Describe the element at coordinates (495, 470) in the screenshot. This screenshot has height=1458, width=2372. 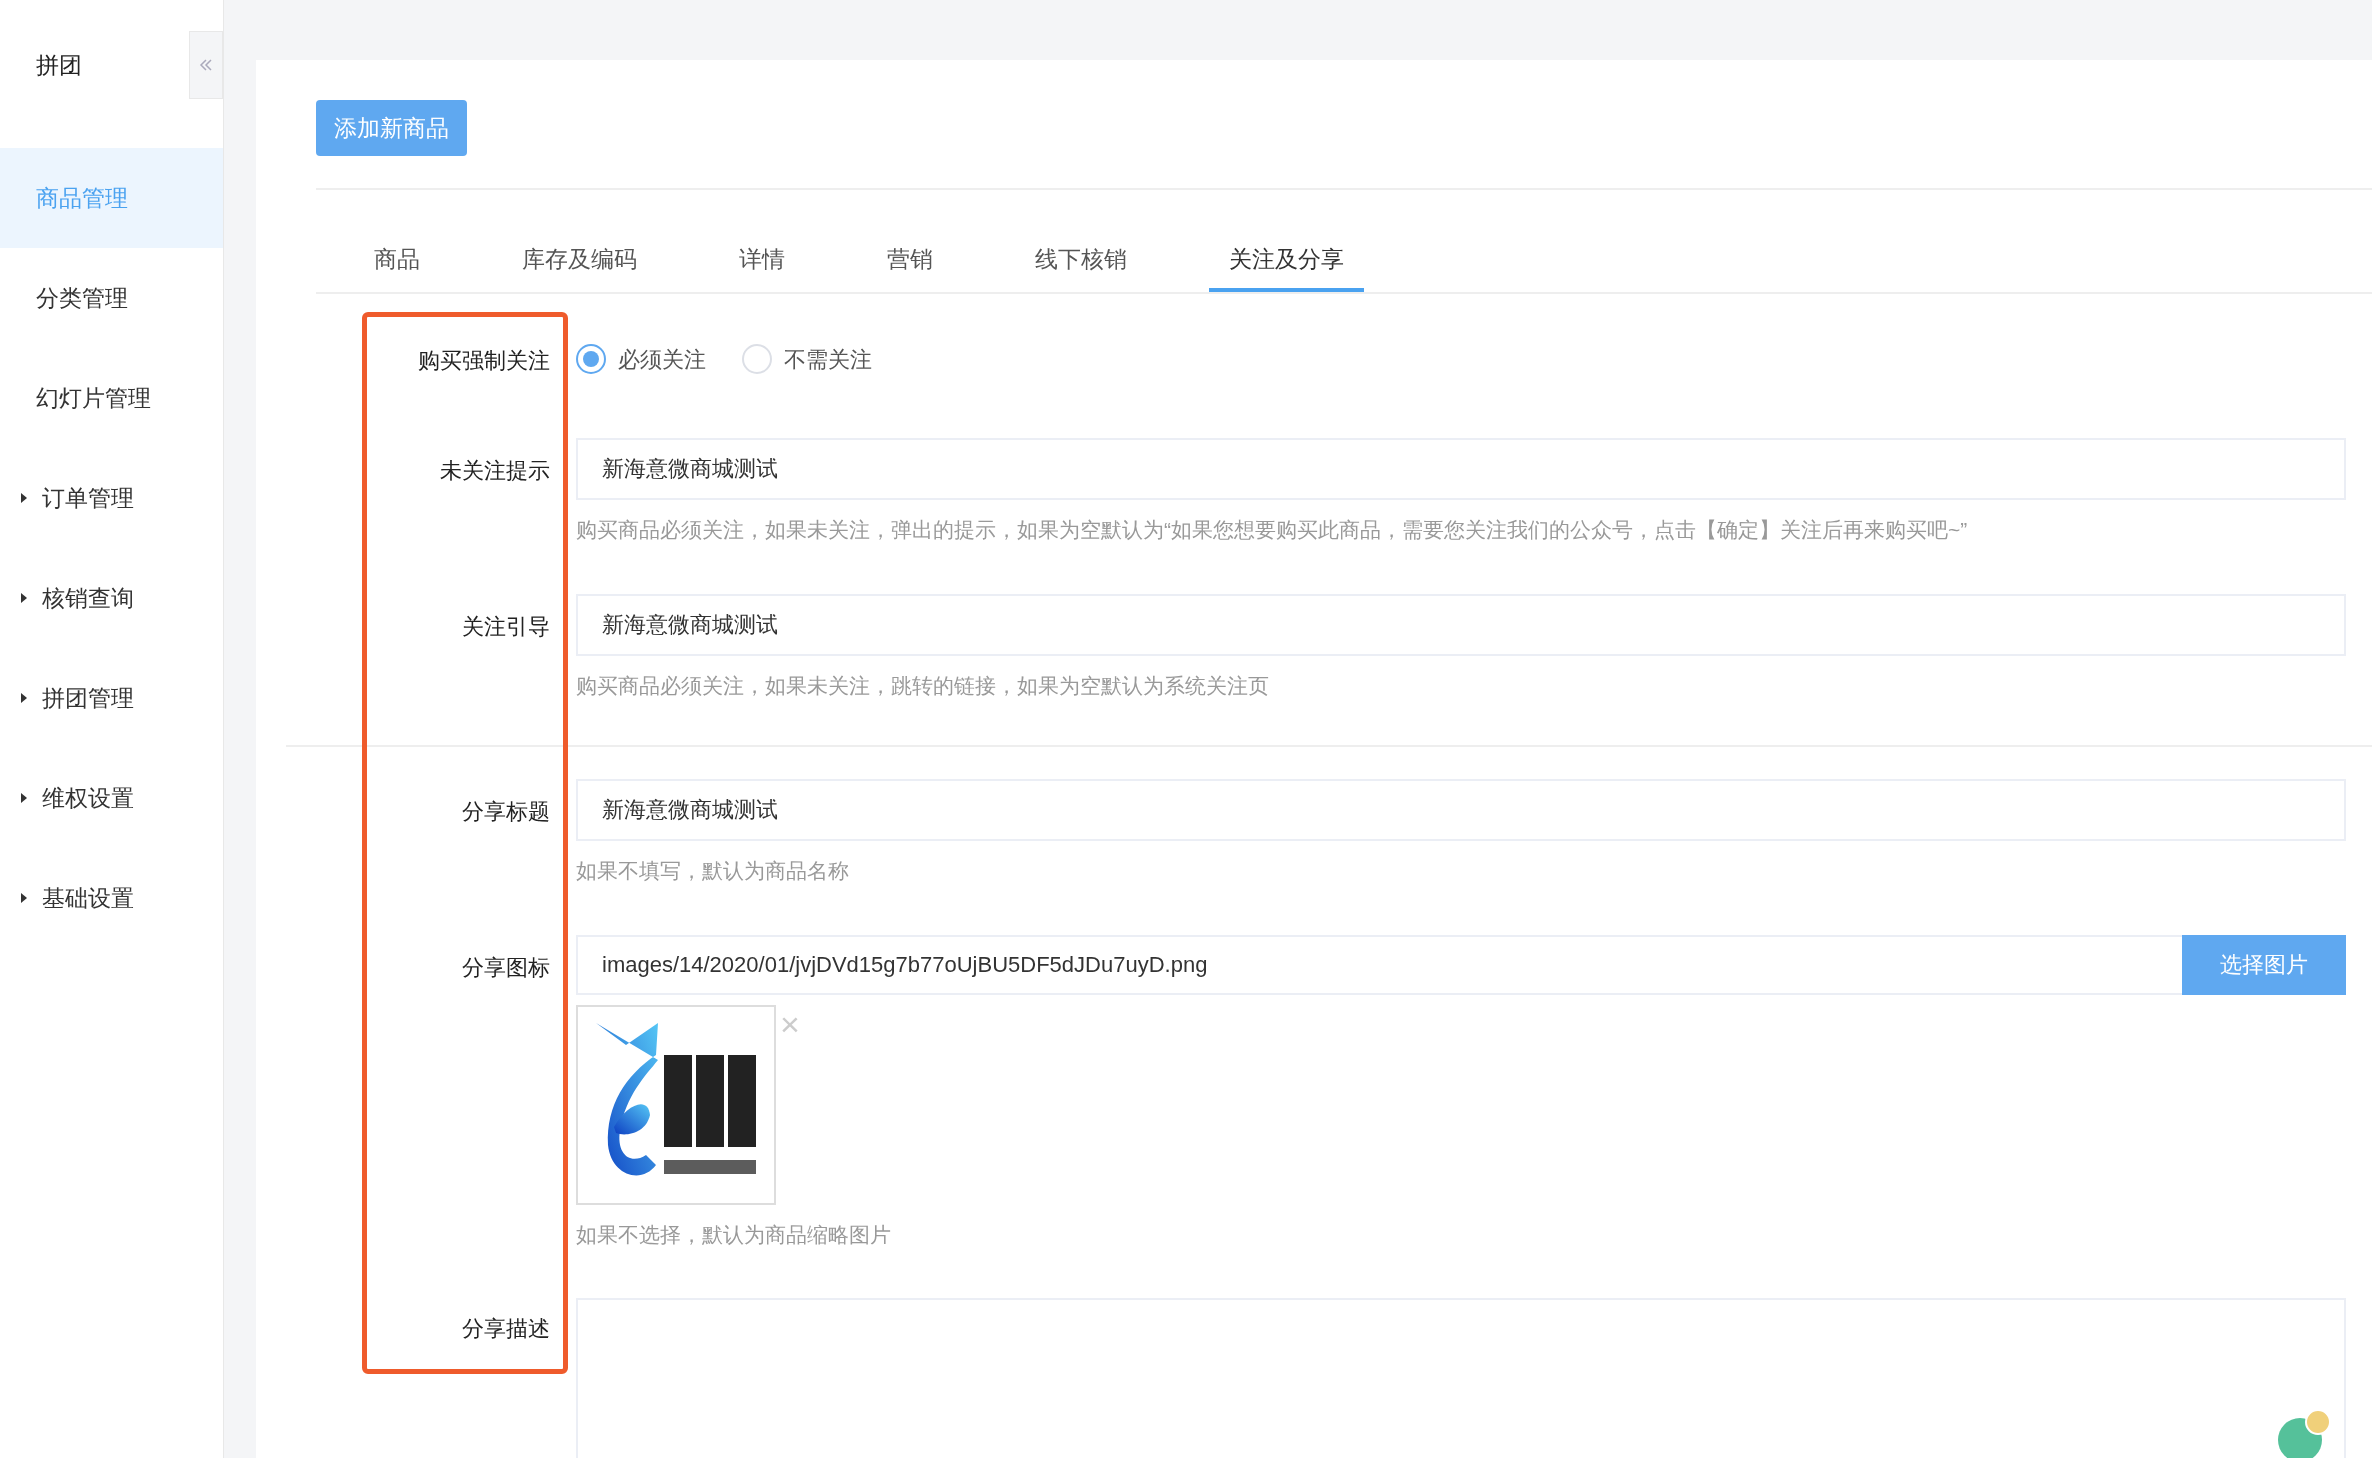
I see `field-label: 未关注提示` at that location.